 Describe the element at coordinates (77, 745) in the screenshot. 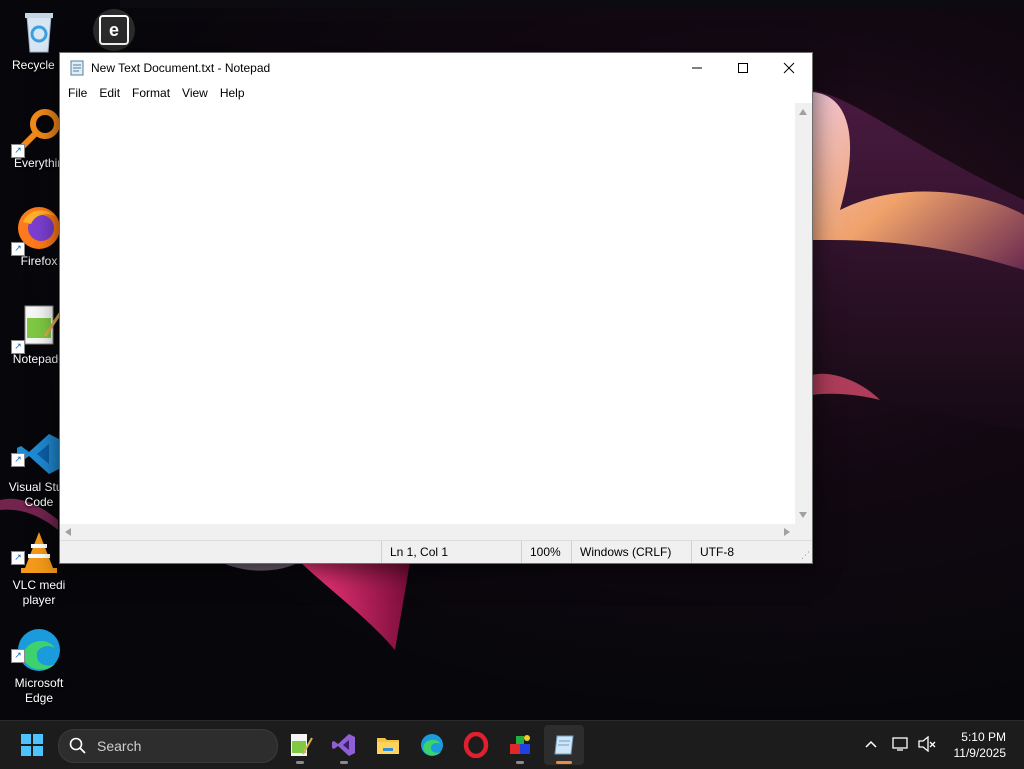

I see `search-icon` at that location.